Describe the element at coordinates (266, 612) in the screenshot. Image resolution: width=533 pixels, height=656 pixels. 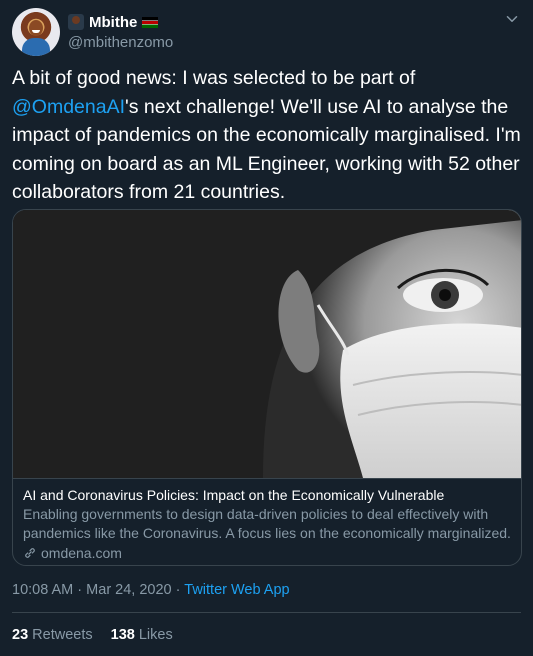
I see `divider` at that location.